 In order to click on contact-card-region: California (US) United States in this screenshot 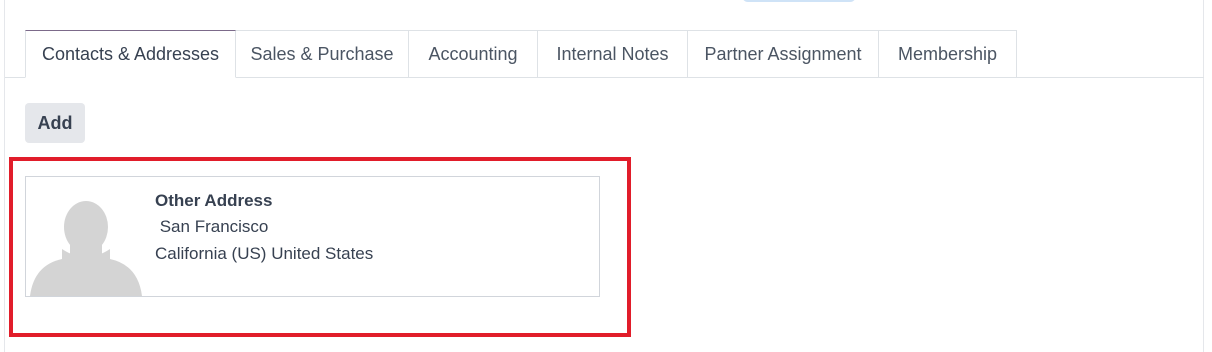, I will do `click(264, 253)`.